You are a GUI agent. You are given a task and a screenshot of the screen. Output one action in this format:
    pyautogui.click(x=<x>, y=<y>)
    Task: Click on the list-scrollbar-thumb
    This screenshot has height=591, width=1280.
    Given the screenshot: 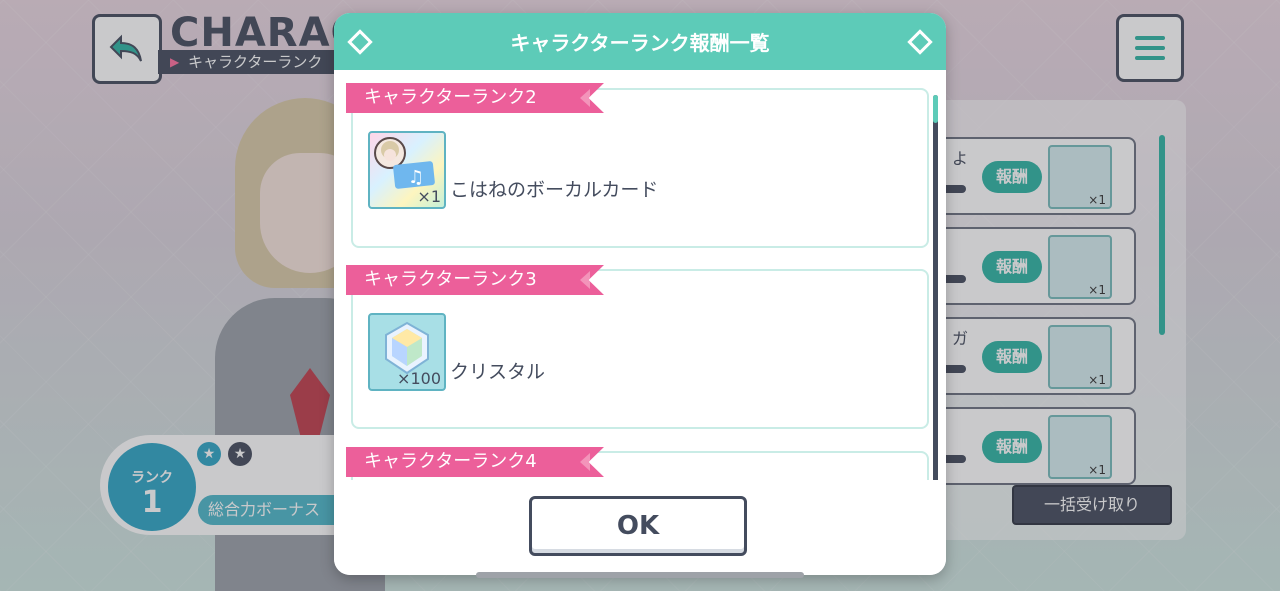 What is the action you would take?
    pyautogui.click(x=935, y=109)
    